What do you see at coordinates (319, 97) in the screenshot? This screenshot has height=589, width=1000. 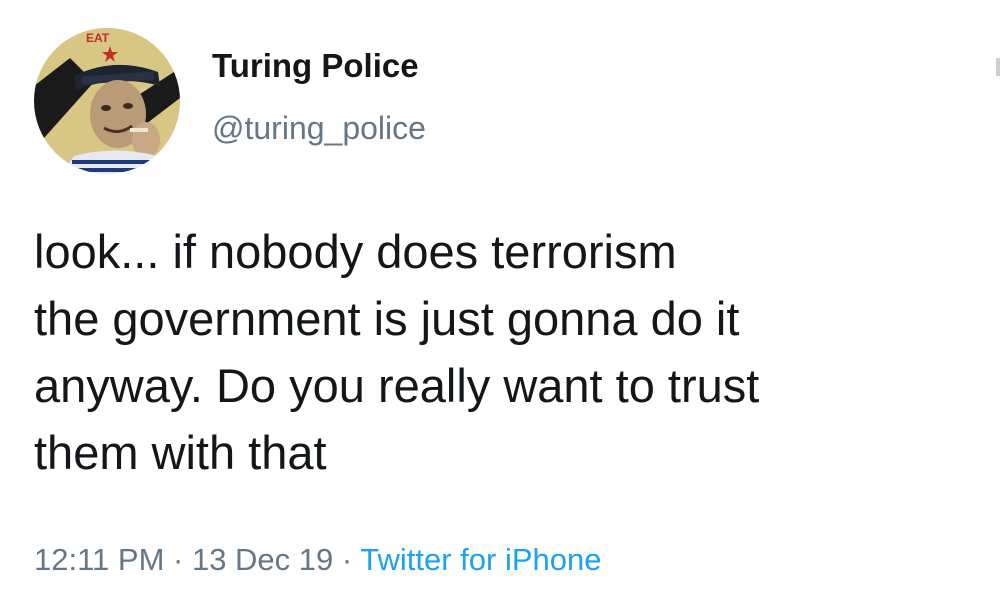 I see `author-block: Turing Police @turing_police` at bounding box center [319, 97].